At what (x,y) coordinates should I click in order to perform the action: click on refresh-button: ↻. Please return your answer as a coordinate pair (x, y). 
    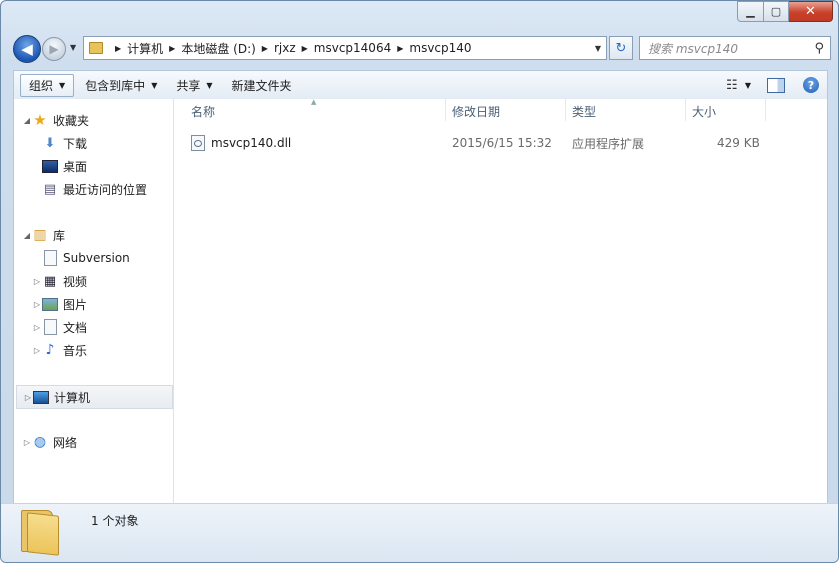
    Looking at the image, I should click on (621, 48).